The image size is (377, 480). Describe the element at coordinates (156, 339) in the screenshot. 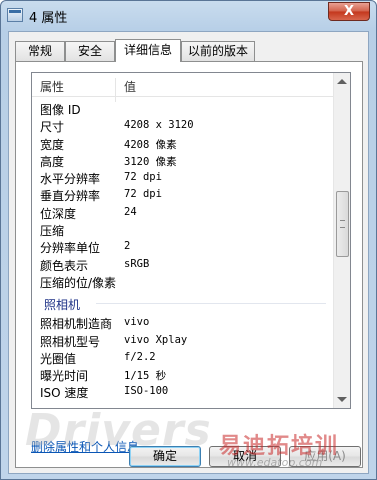

I see `property-value: vivo Xplay` at that location.